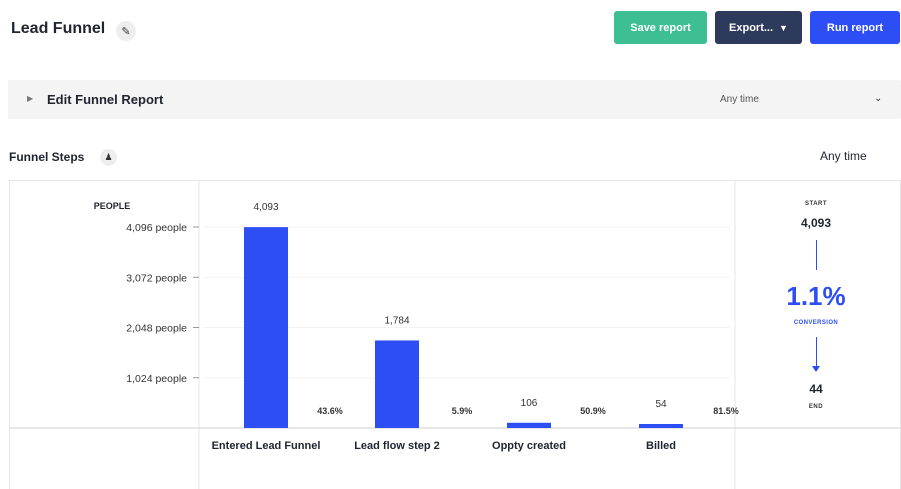  What do you see at coordinates (397, 446) in the screenshot?
I see `category-label: Lead flow step 2` at bounding box center [397, 446].